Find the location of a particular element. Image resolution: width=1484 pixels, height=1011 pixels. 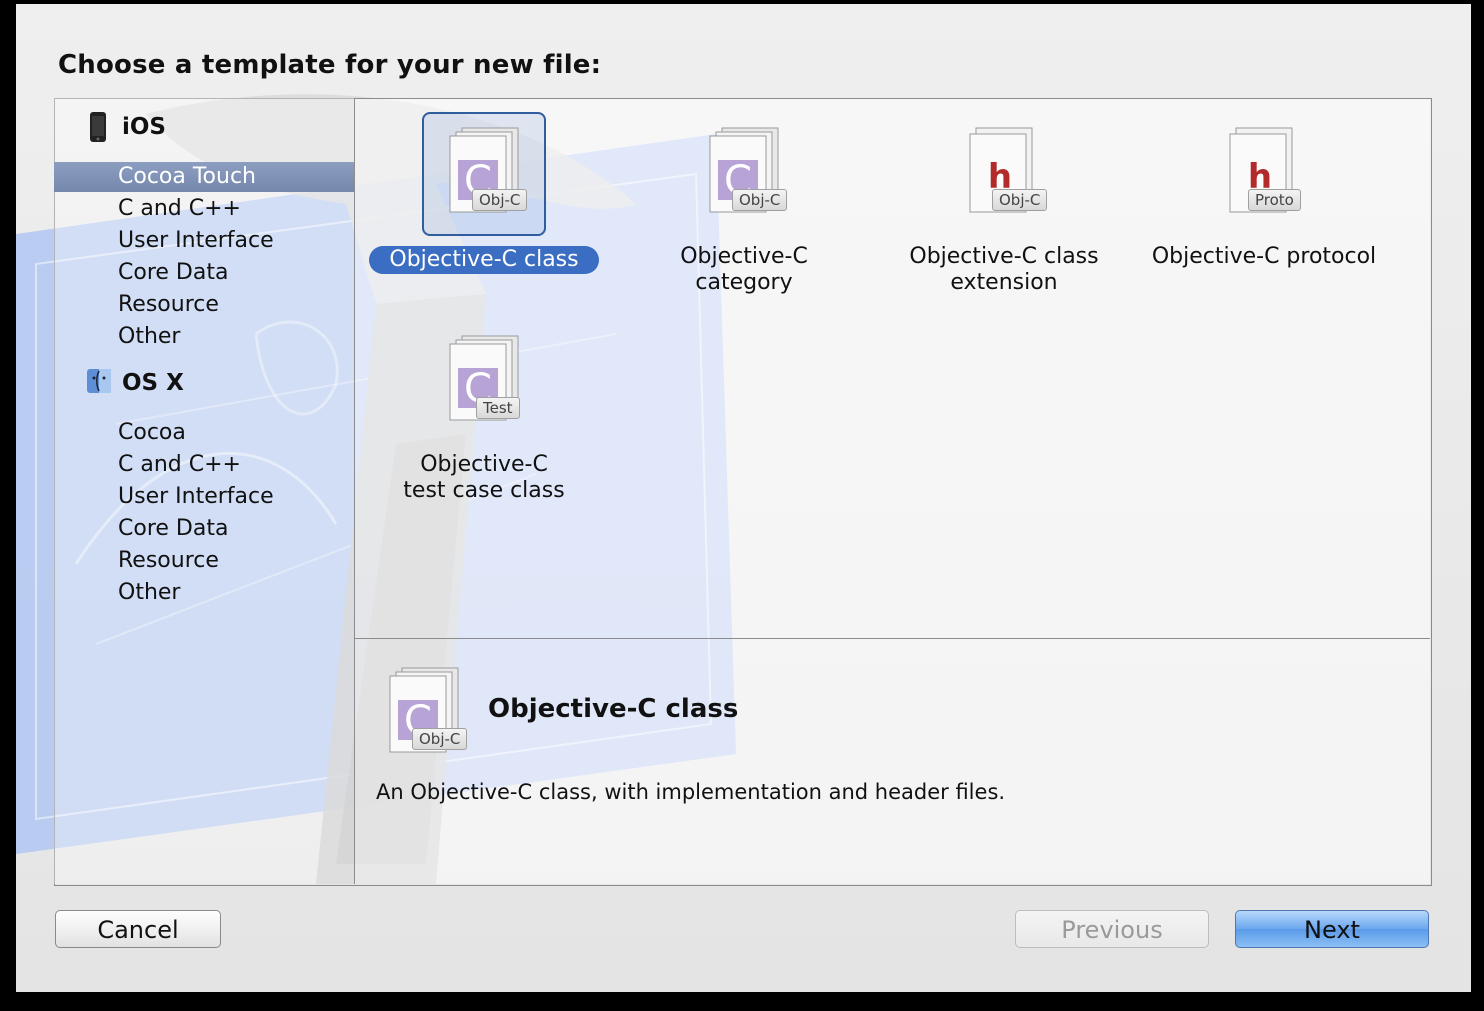

template-objc-class: C Obj-C Objective-C class is located at coordinates (484, 193).